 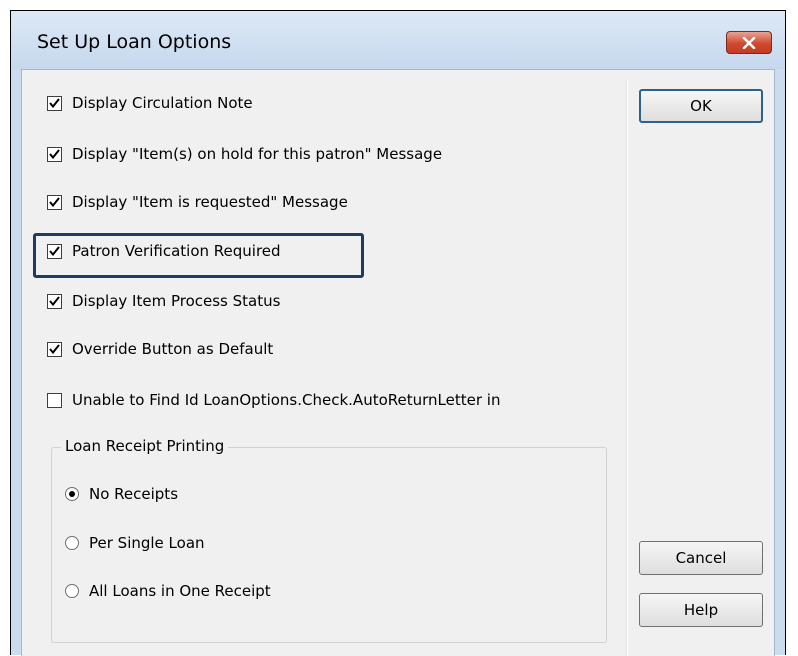 What do you see at coordinates (210, 202) in the screenshot?
I see `checkbox-label: Display "Item is requested" Message` at bounding box center [210, 202].